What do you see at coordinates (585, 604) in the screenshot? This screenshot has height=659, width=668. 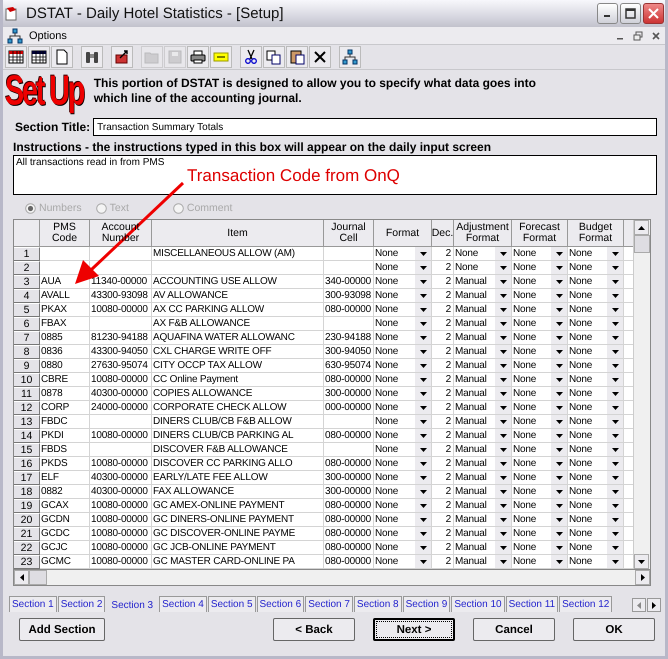 I see `section-tab: Section 12` at bounding box center [585, 604].